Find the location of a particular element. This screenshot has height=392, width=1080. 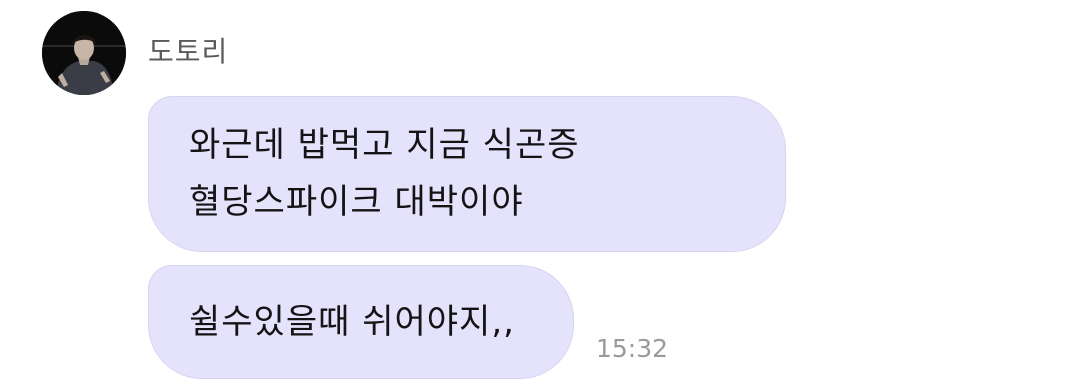

avatar is located at coordinates (84, 53).